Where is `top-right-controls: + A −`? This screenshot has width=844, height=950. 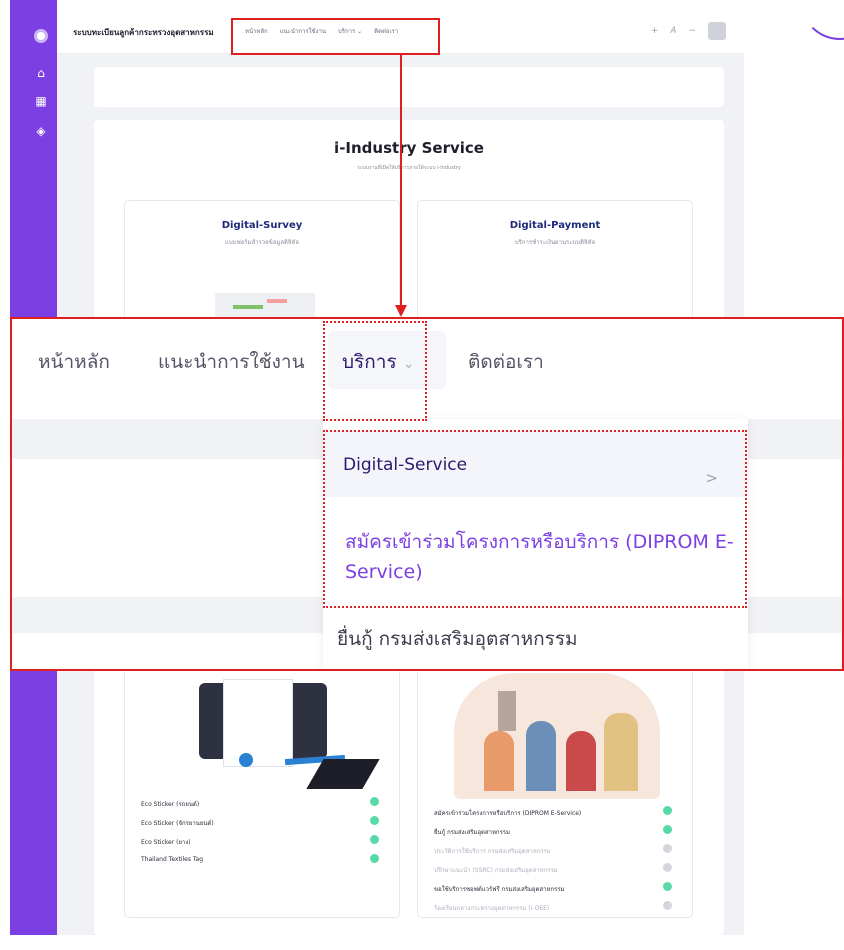
top-right-controls: + A − is located at coordinates (688, 31).